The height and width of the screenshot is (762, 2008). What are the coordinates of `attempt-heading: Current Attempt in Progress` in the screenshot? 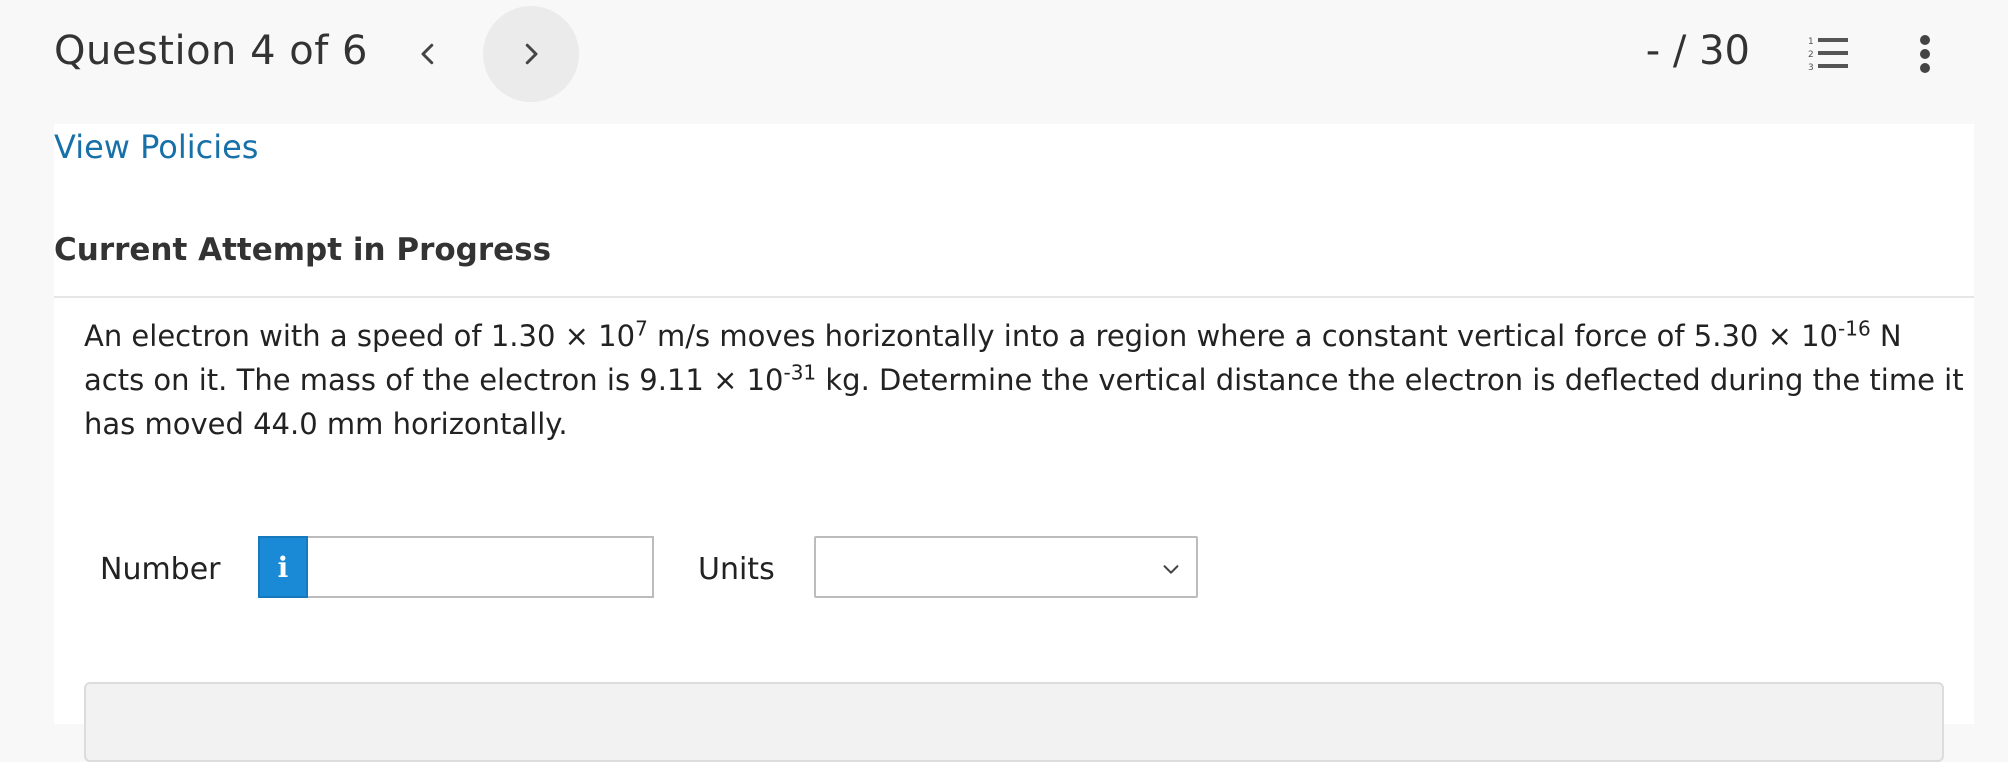 It's located at (303, 250).